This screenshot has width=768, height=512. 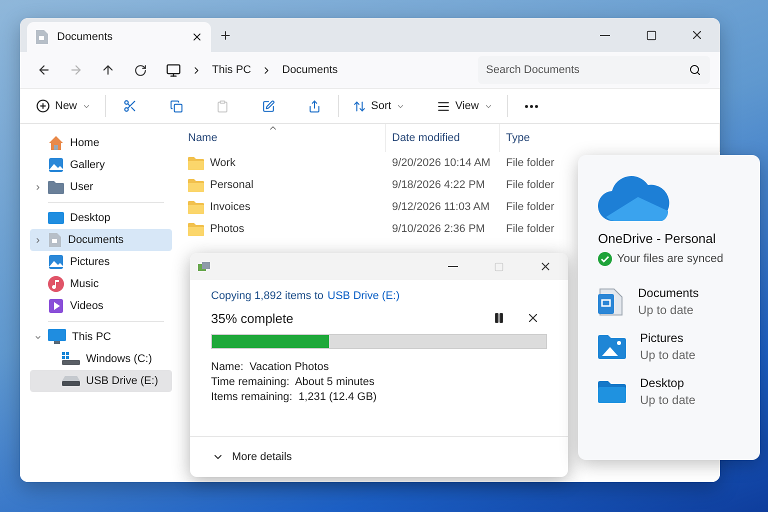 What do you see at coordinates (101, 337) in the screenshot?
I see `sidebar-item: This PC` at bounding box center [101, 337].